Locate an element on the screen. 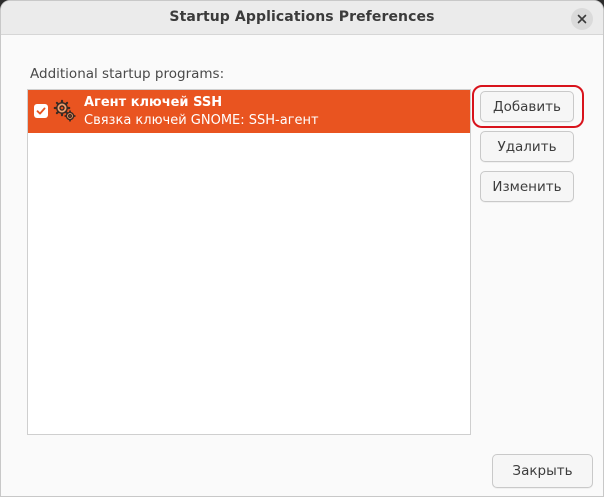 The height and width of the screenshot is (497, 604). window-title: Startup Applications Preferences is located at coordinates (302, 17).